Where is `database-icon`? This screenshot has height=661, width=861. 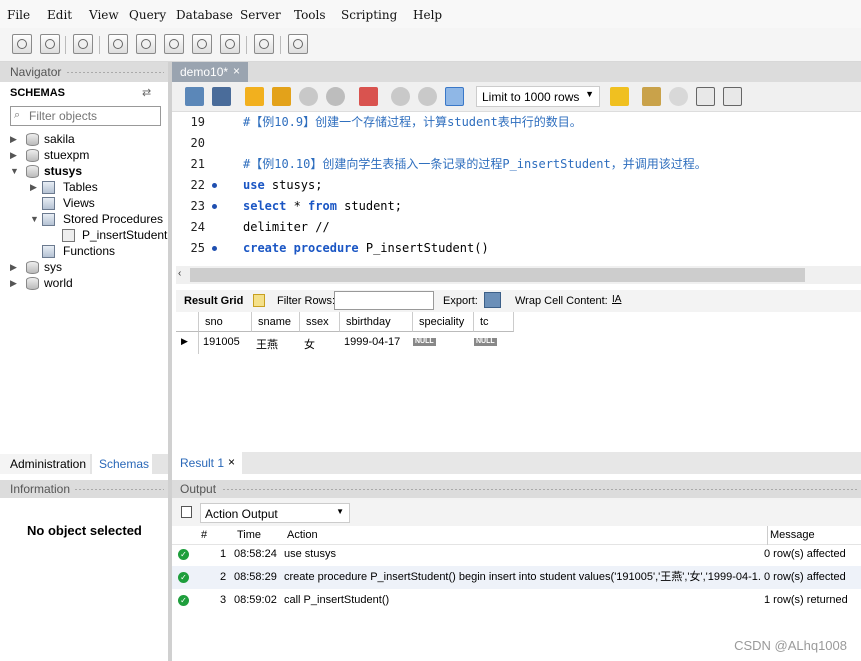 database-icon is located at coordinates (32, 171).